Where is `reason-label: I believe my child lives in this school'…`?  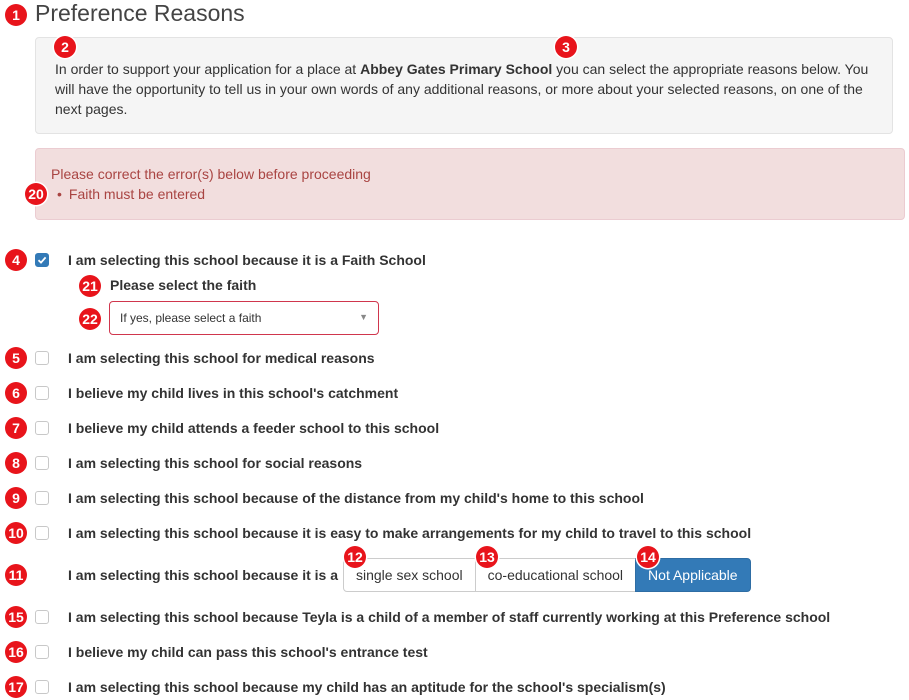 reason-label: I believe my child lives in this school'… is located at coordinates (233, 393).